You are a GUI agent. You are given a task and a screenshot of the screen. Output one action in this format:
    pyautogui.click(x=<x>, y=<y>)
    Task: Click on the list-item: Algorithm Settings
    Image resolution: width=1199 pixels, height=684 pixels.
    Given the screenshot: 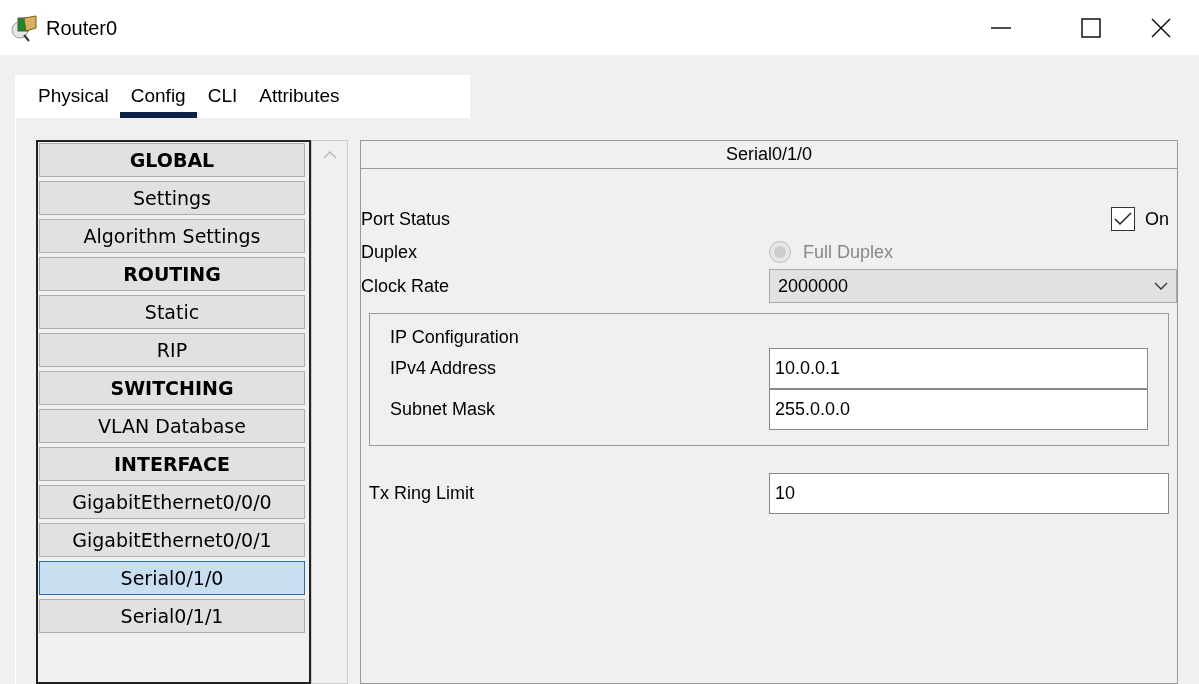 What is the action you would take?
    pyautogui.click(x=172, y=236)
    